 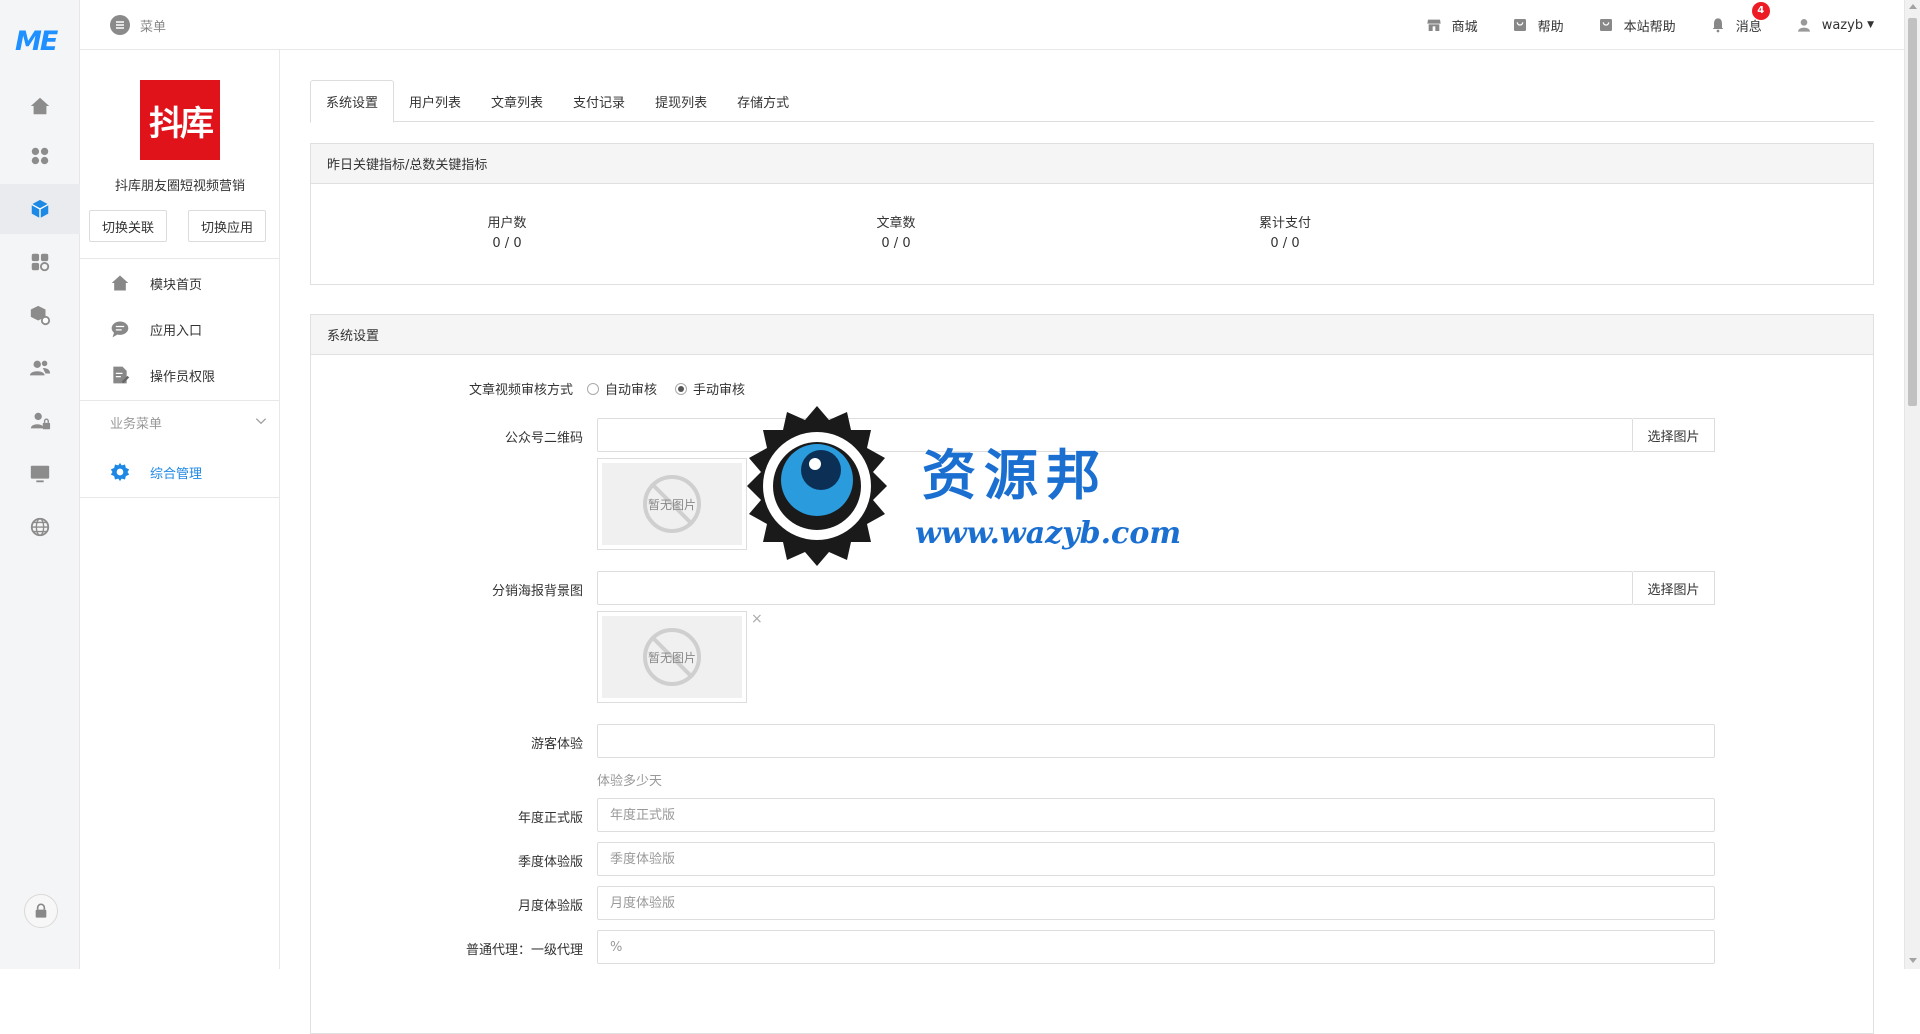 What do you see at coordinates (1912, 484) in the screenshot?
I see `page-scrollbar` at bounding box center [1912, 484].